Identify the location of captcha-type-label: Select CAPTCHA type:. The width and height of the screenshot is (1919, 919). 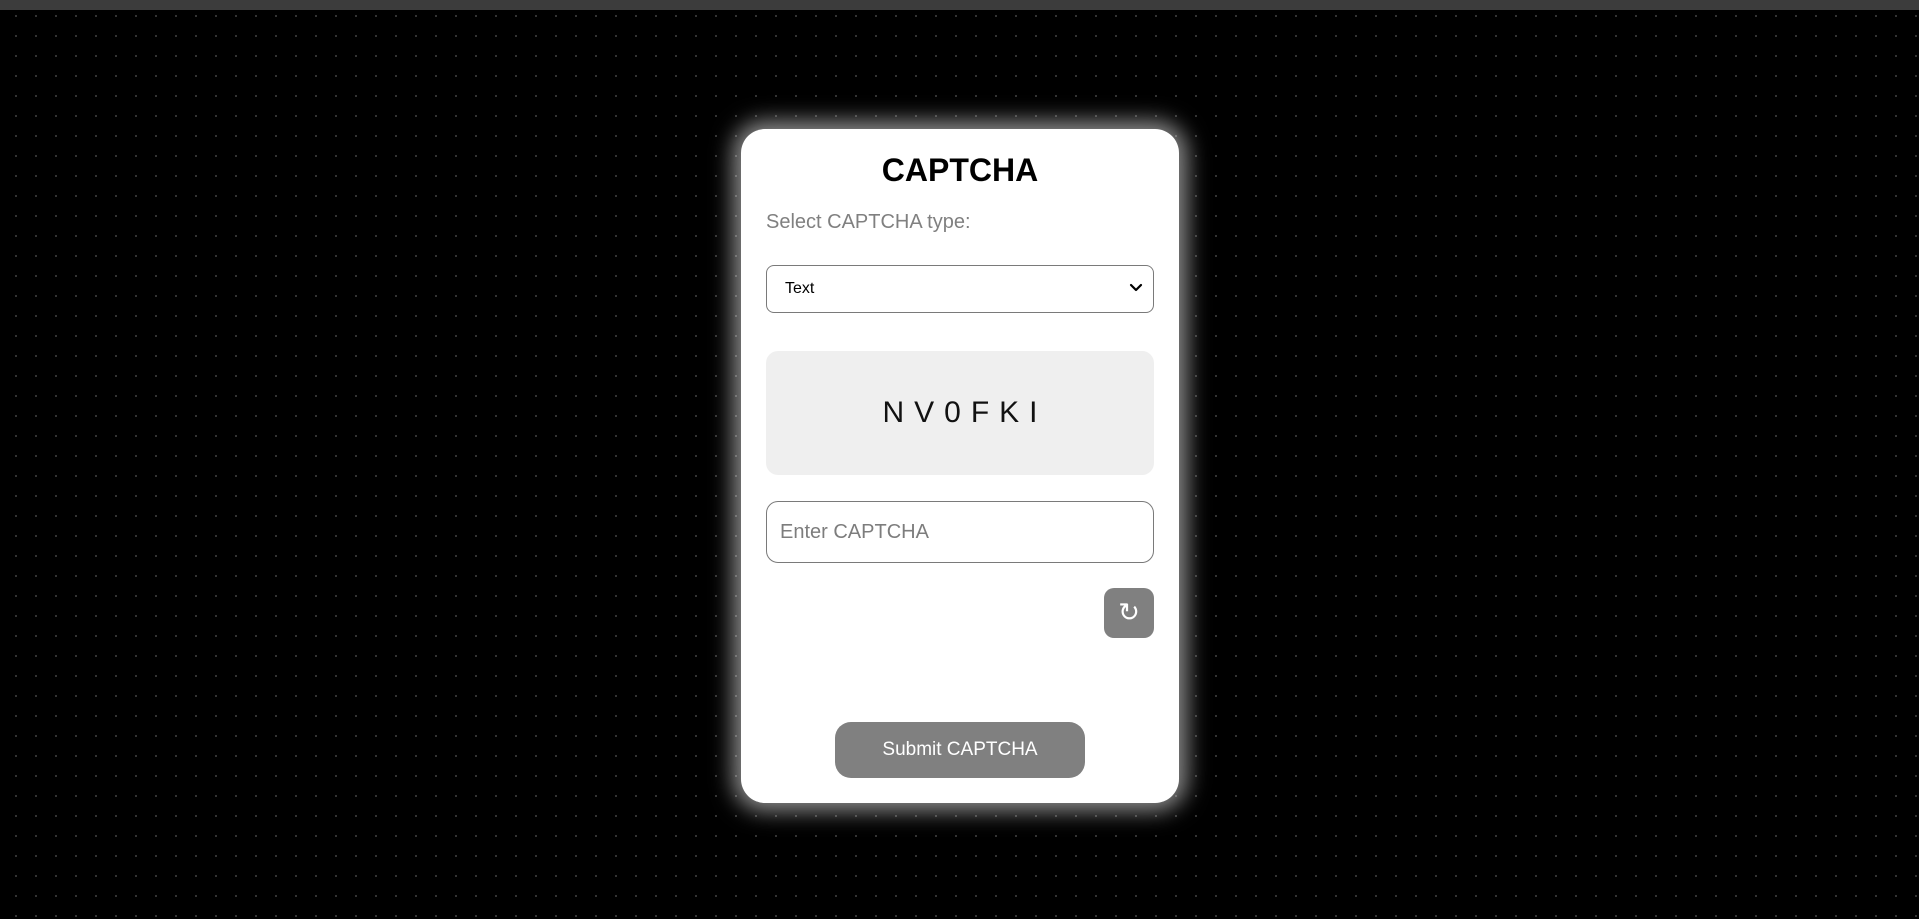
(868, 222).